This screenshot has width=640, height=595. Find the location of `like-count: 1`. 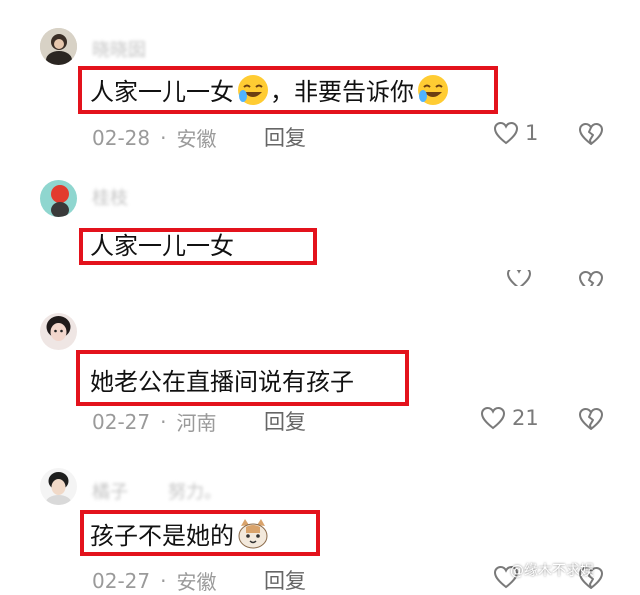

like-count: 1 is located at coordinates (532, 133).